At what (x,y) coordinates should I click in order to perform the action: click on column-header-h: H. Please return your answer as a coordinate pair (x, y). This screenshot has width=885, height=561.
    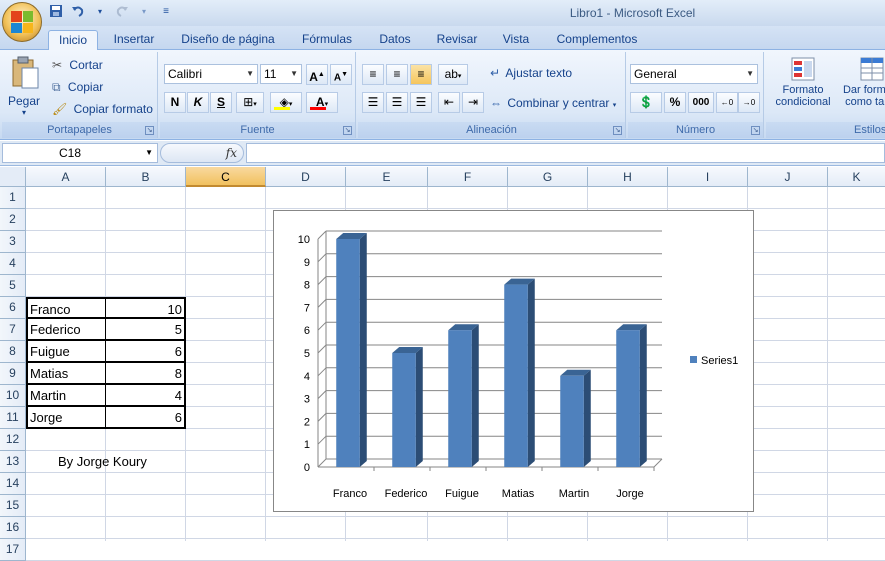
    Looking at the image, I should click on (628, 177).